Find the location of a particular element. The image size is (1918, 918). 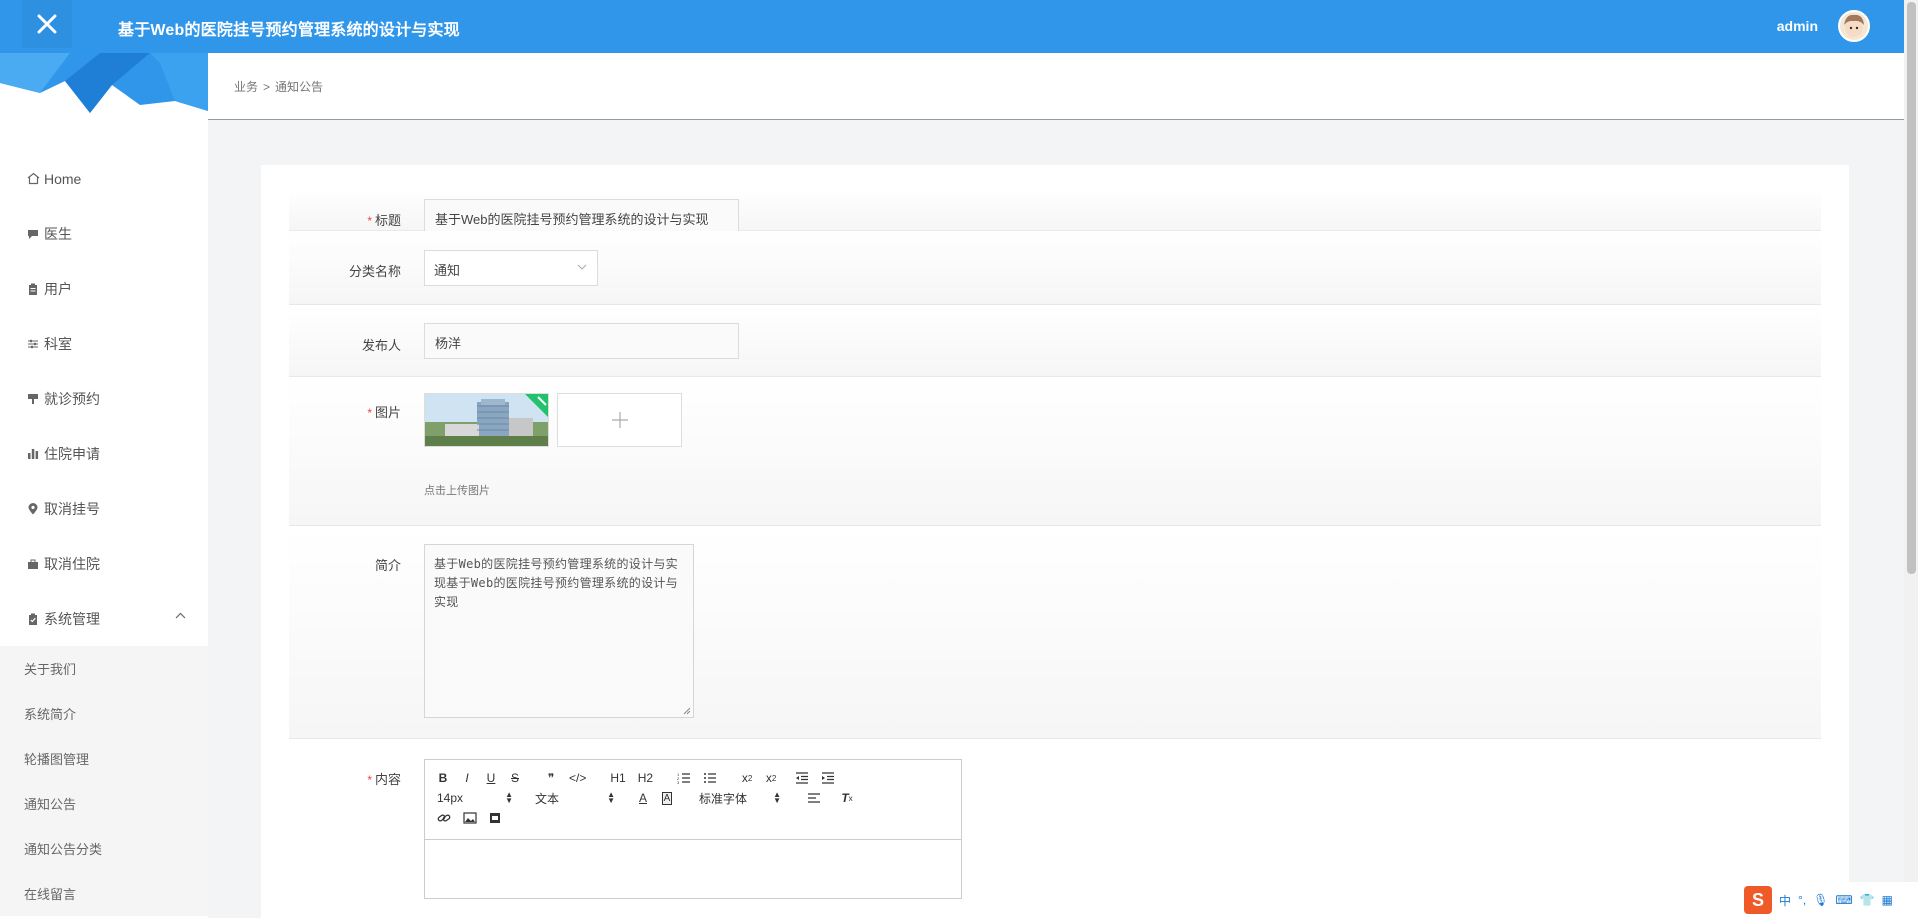

breadcrumb-bar: 业务 > 通知公告 is located at coordinates (1056, 86).